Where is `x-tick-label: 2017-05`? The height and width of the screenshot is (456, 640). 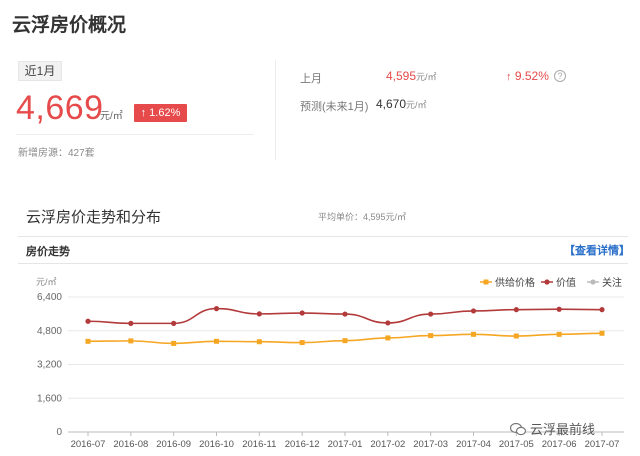 x-tick-label: 2017-05 is located at coordinates (516, 444).